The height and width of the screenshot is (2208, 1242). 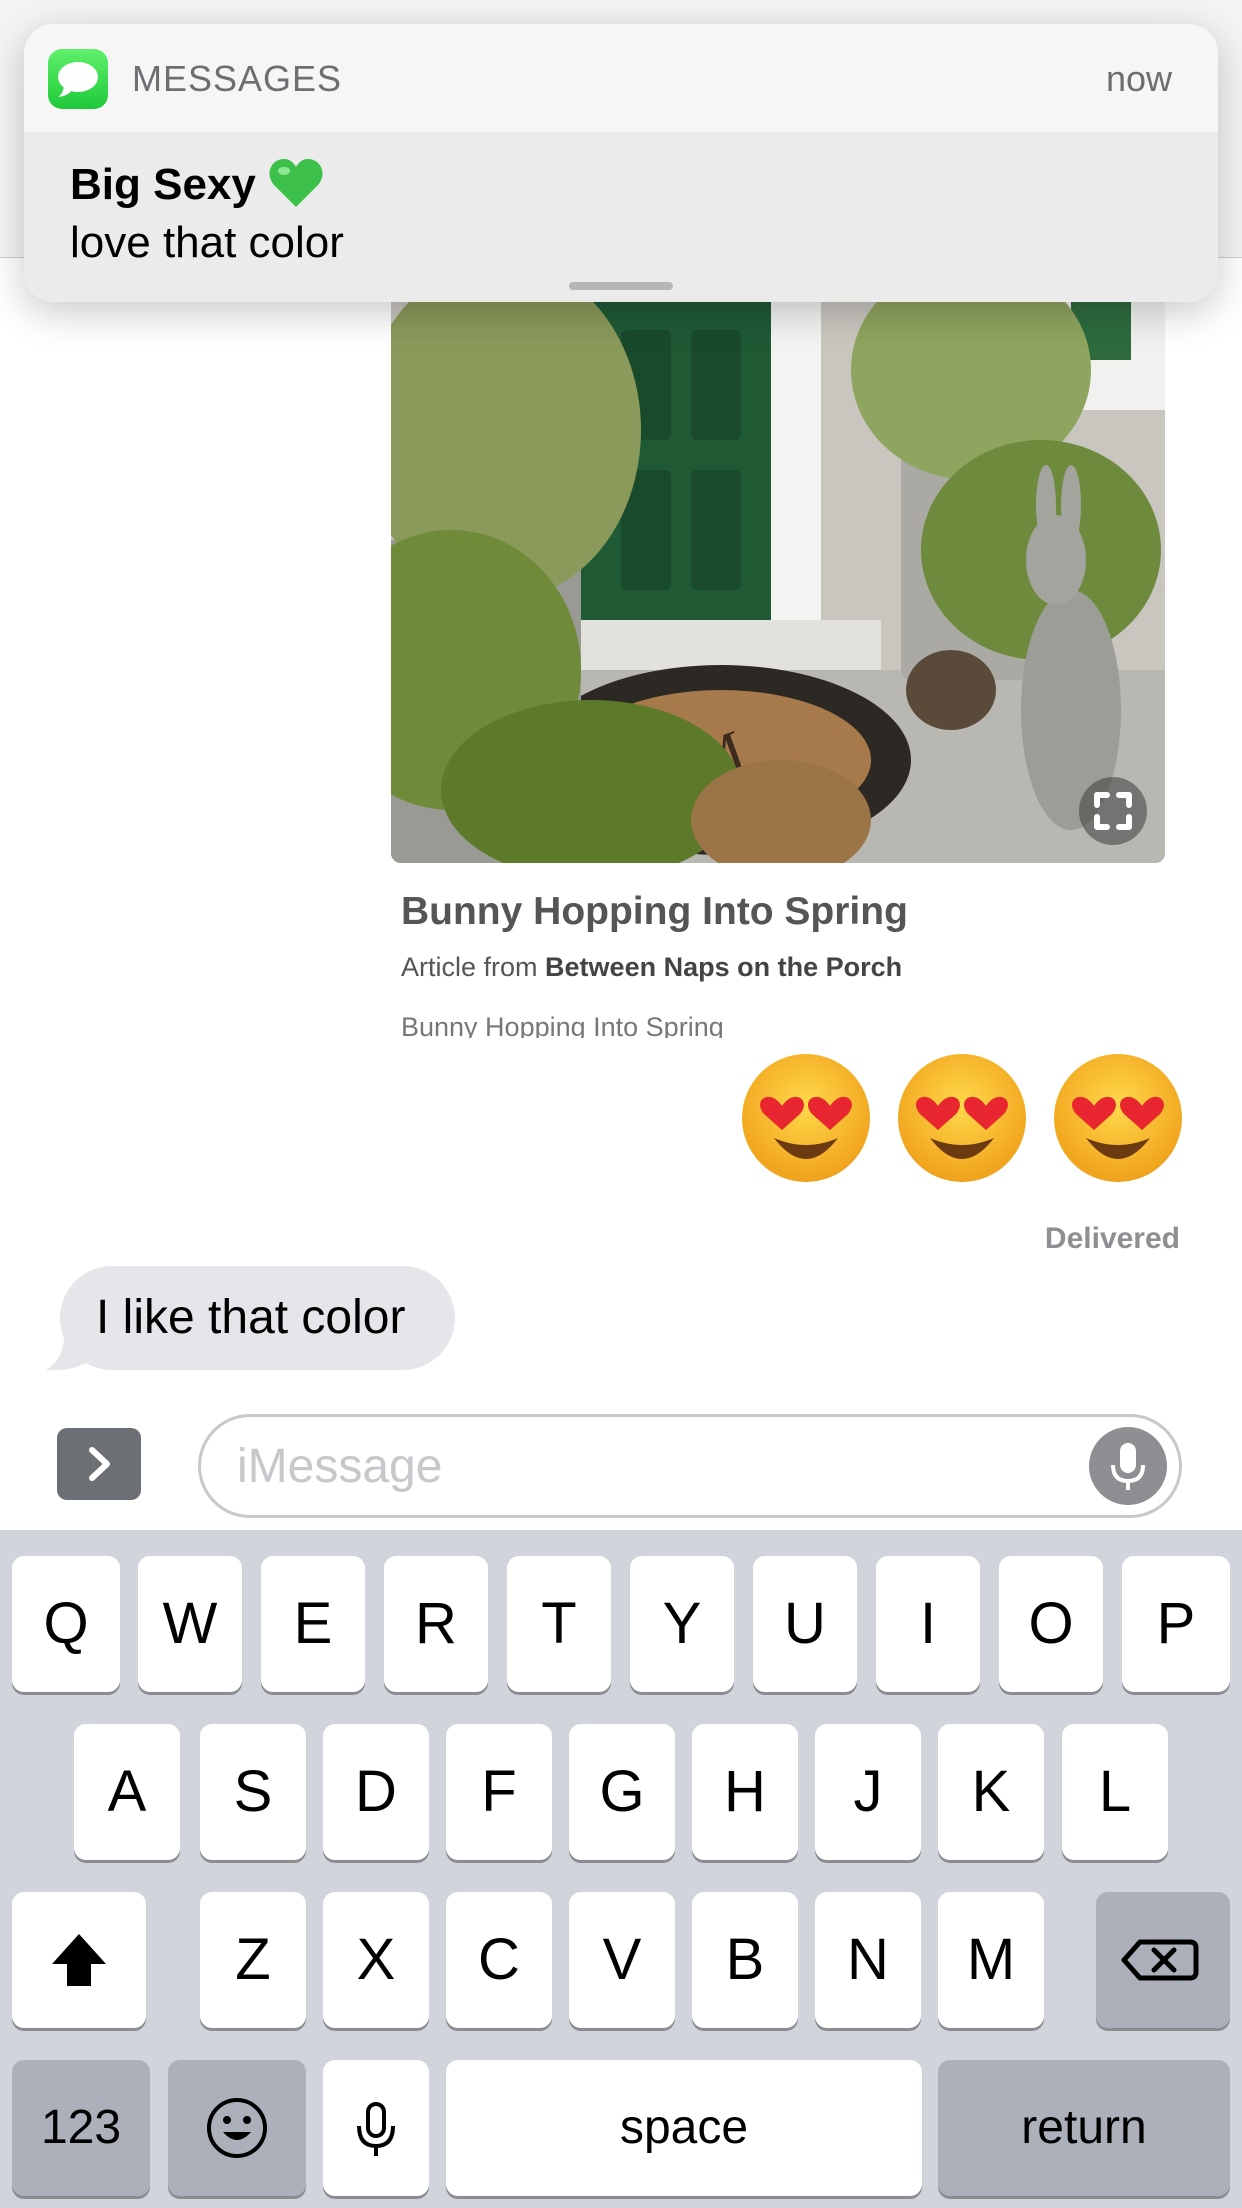 I want to click on notification-drag-handle, so click(x=621, y=286).